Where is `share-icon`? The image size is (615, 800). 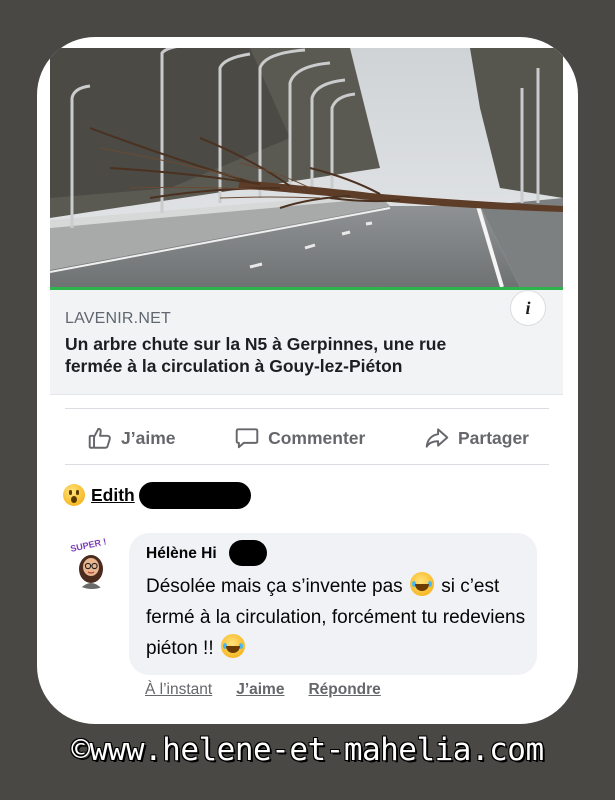
share-icon is located at coordinates (437, 438).